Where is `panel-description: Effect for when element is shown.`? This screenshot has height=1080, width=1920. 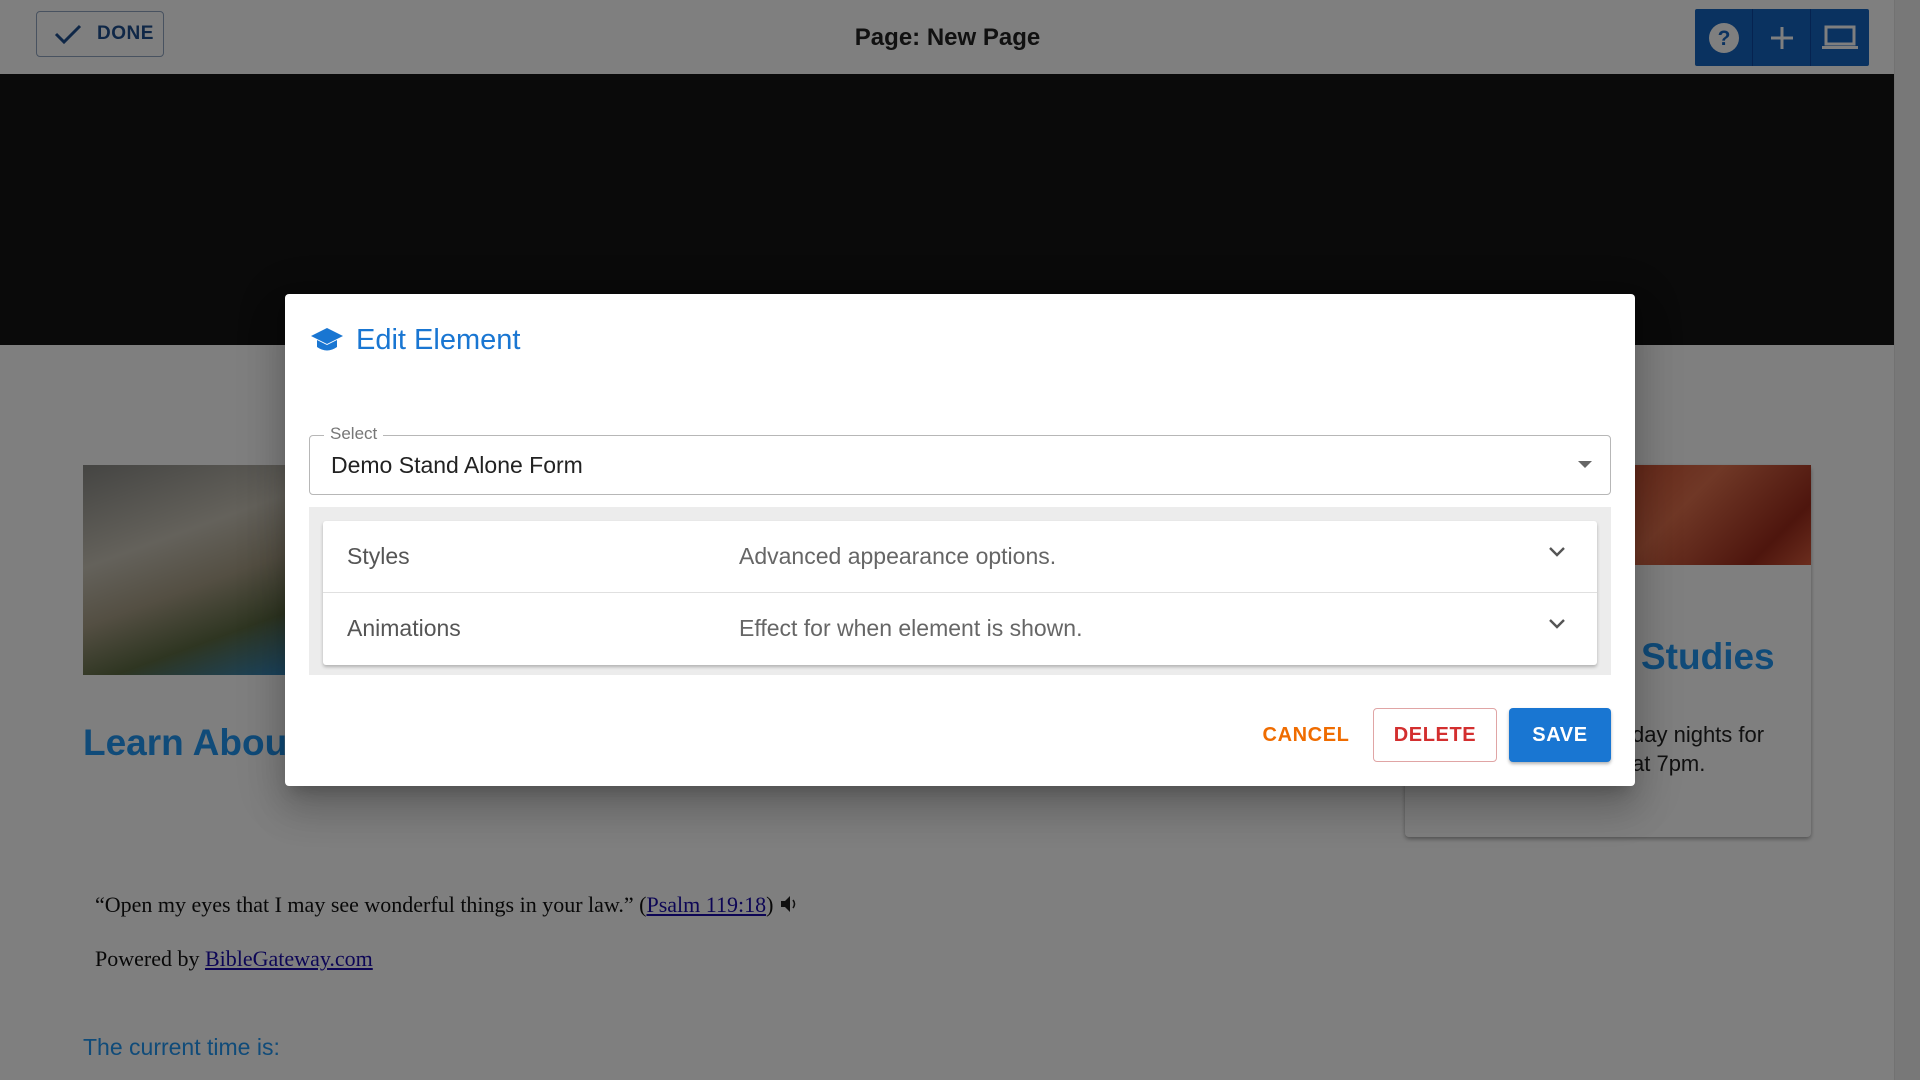
panel-description: Effect for when element is shown. is located at coordinates (911, 628).